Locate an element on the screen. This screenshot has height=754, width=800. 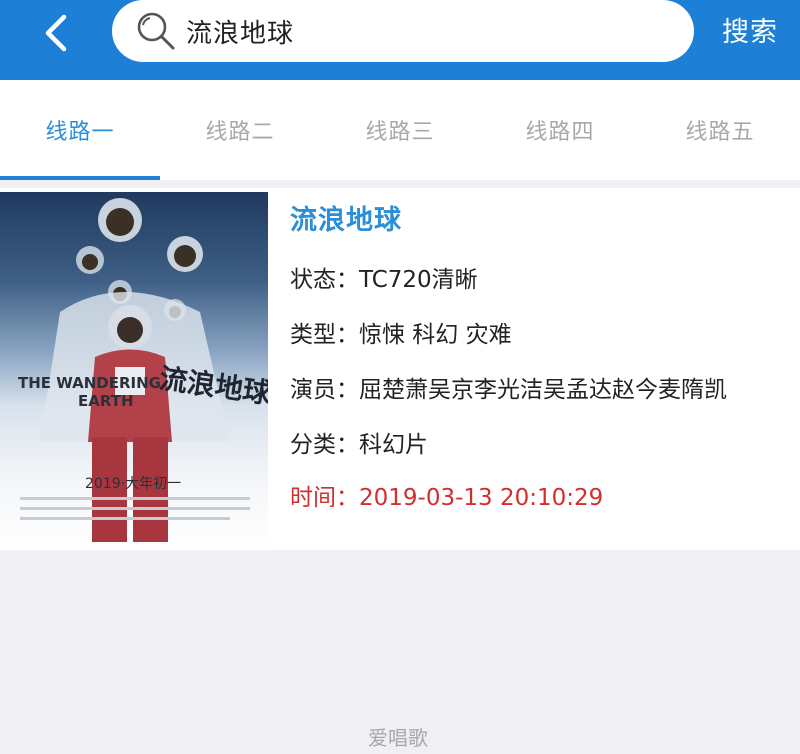
status-row: 状态：TC720清晰 is located at coordinates (384, 277).